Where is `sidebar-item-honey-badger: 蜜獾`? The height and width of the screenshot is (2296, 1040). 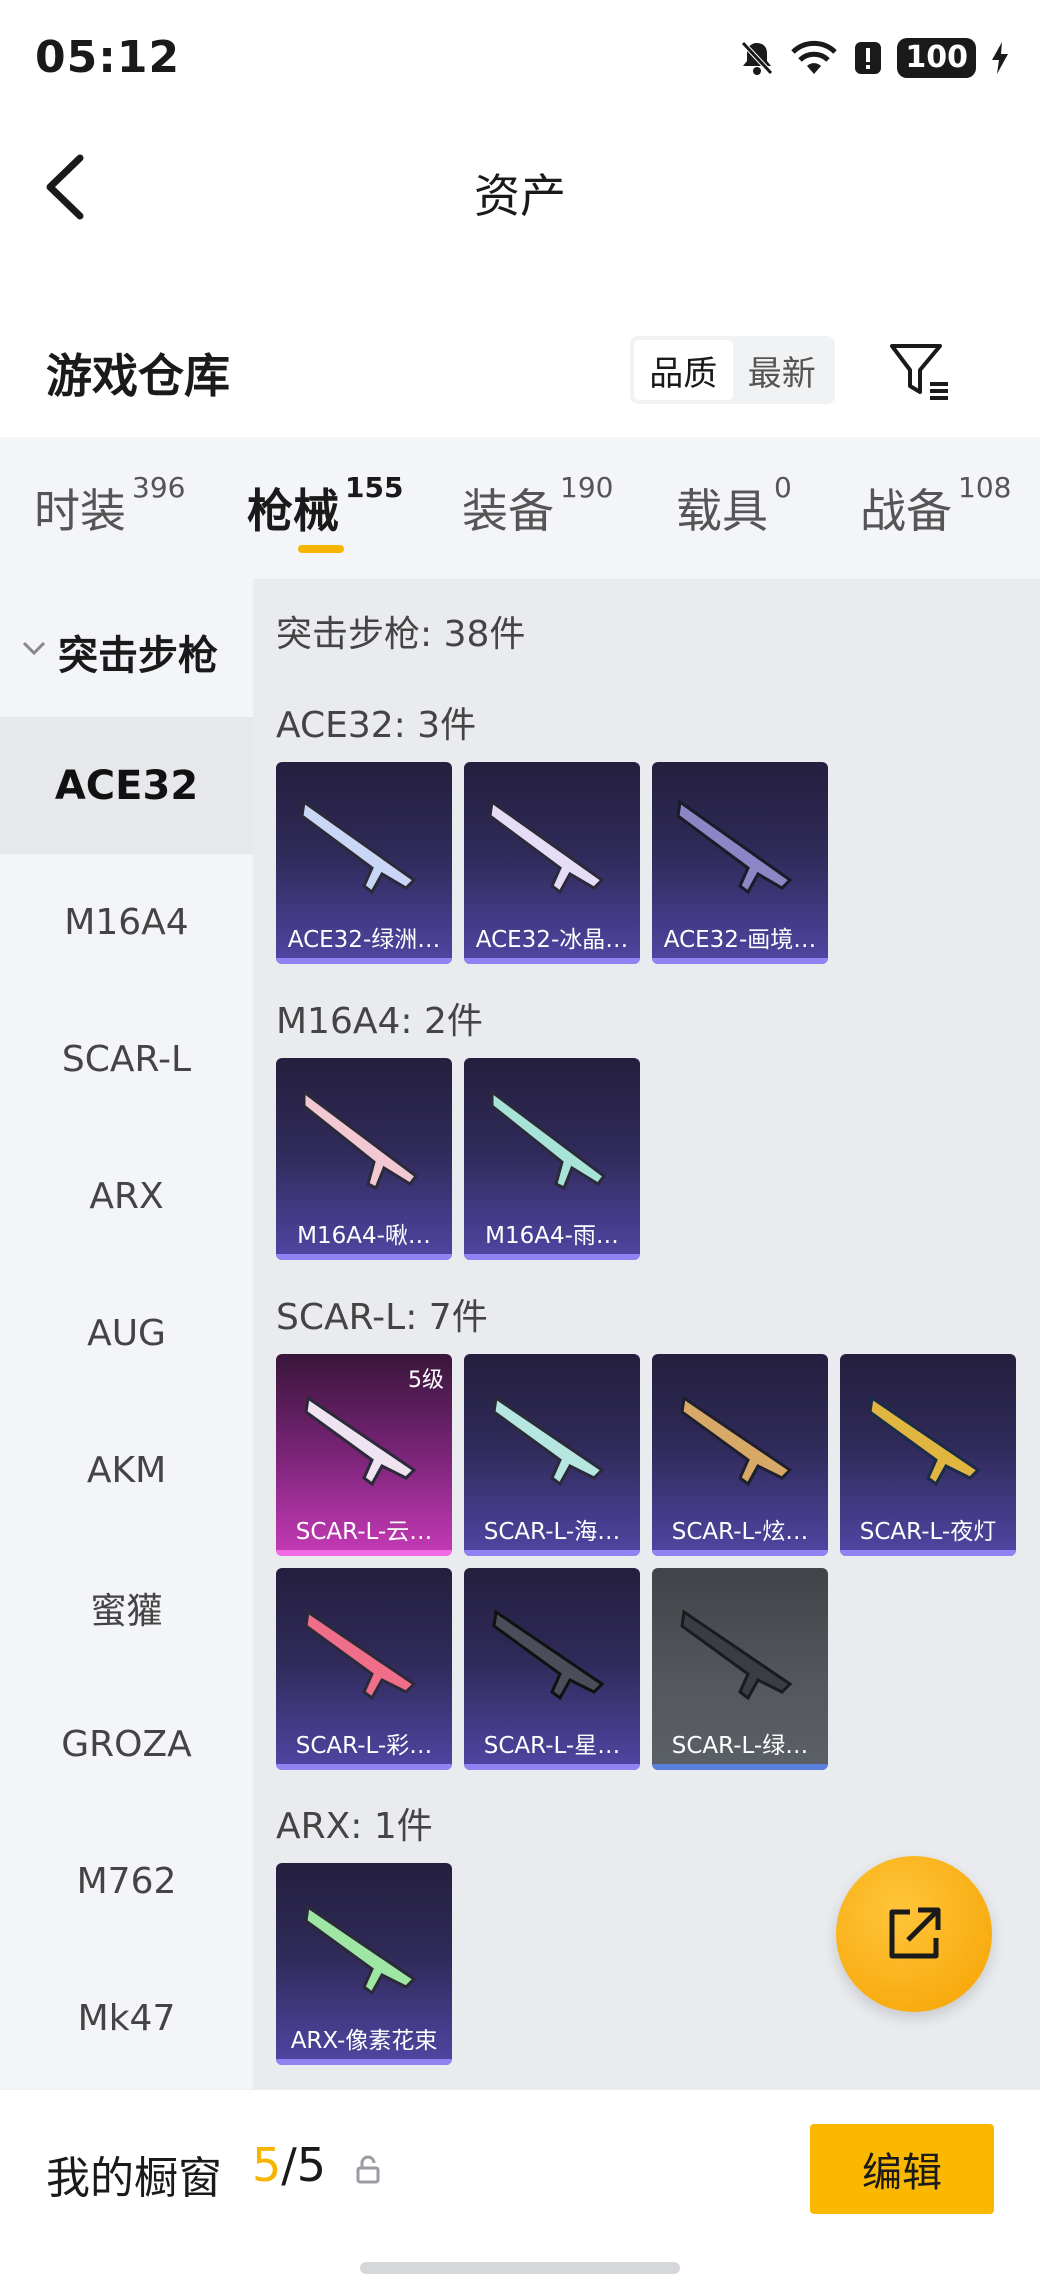
sidebar-item-honey-badger: 蜜獾 is located at coordinates (126, 1607).